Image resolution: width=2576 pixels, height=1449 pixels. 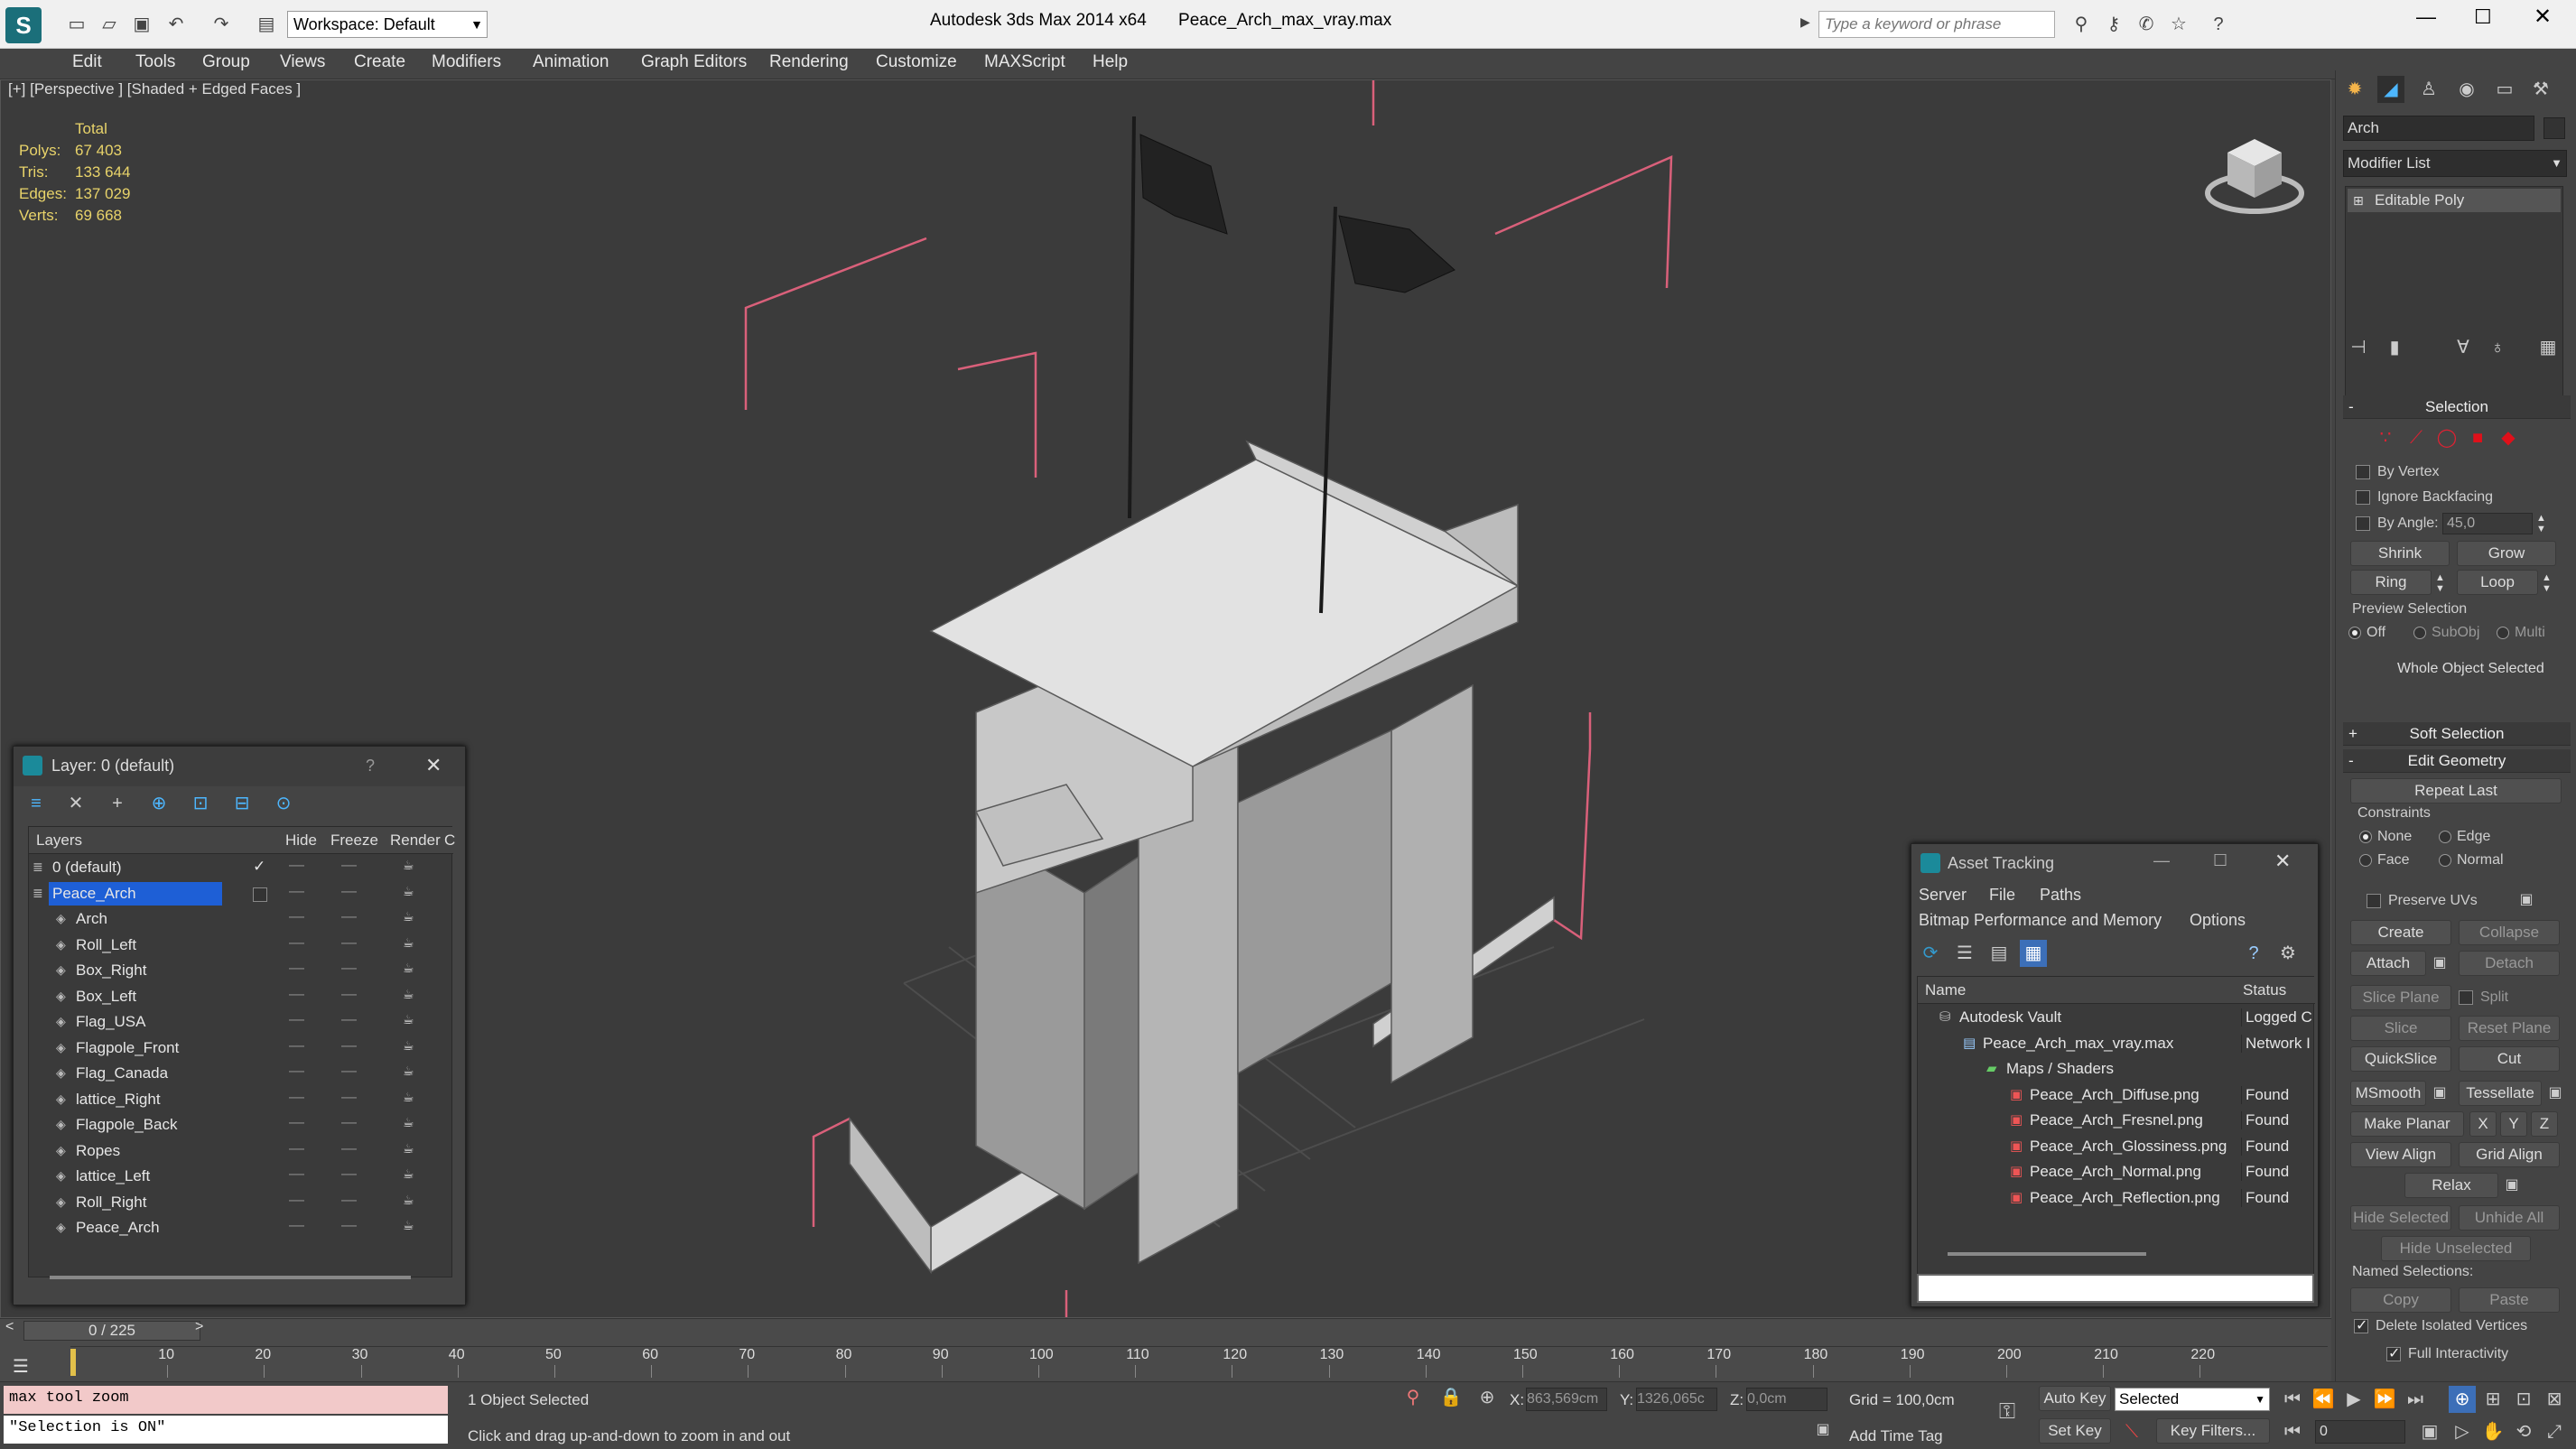 What do you see at coordinates (2047, 1254) in the screenshot?
I see `asset-horizontal-scrollbar` at bounding box center [2047, 1254].